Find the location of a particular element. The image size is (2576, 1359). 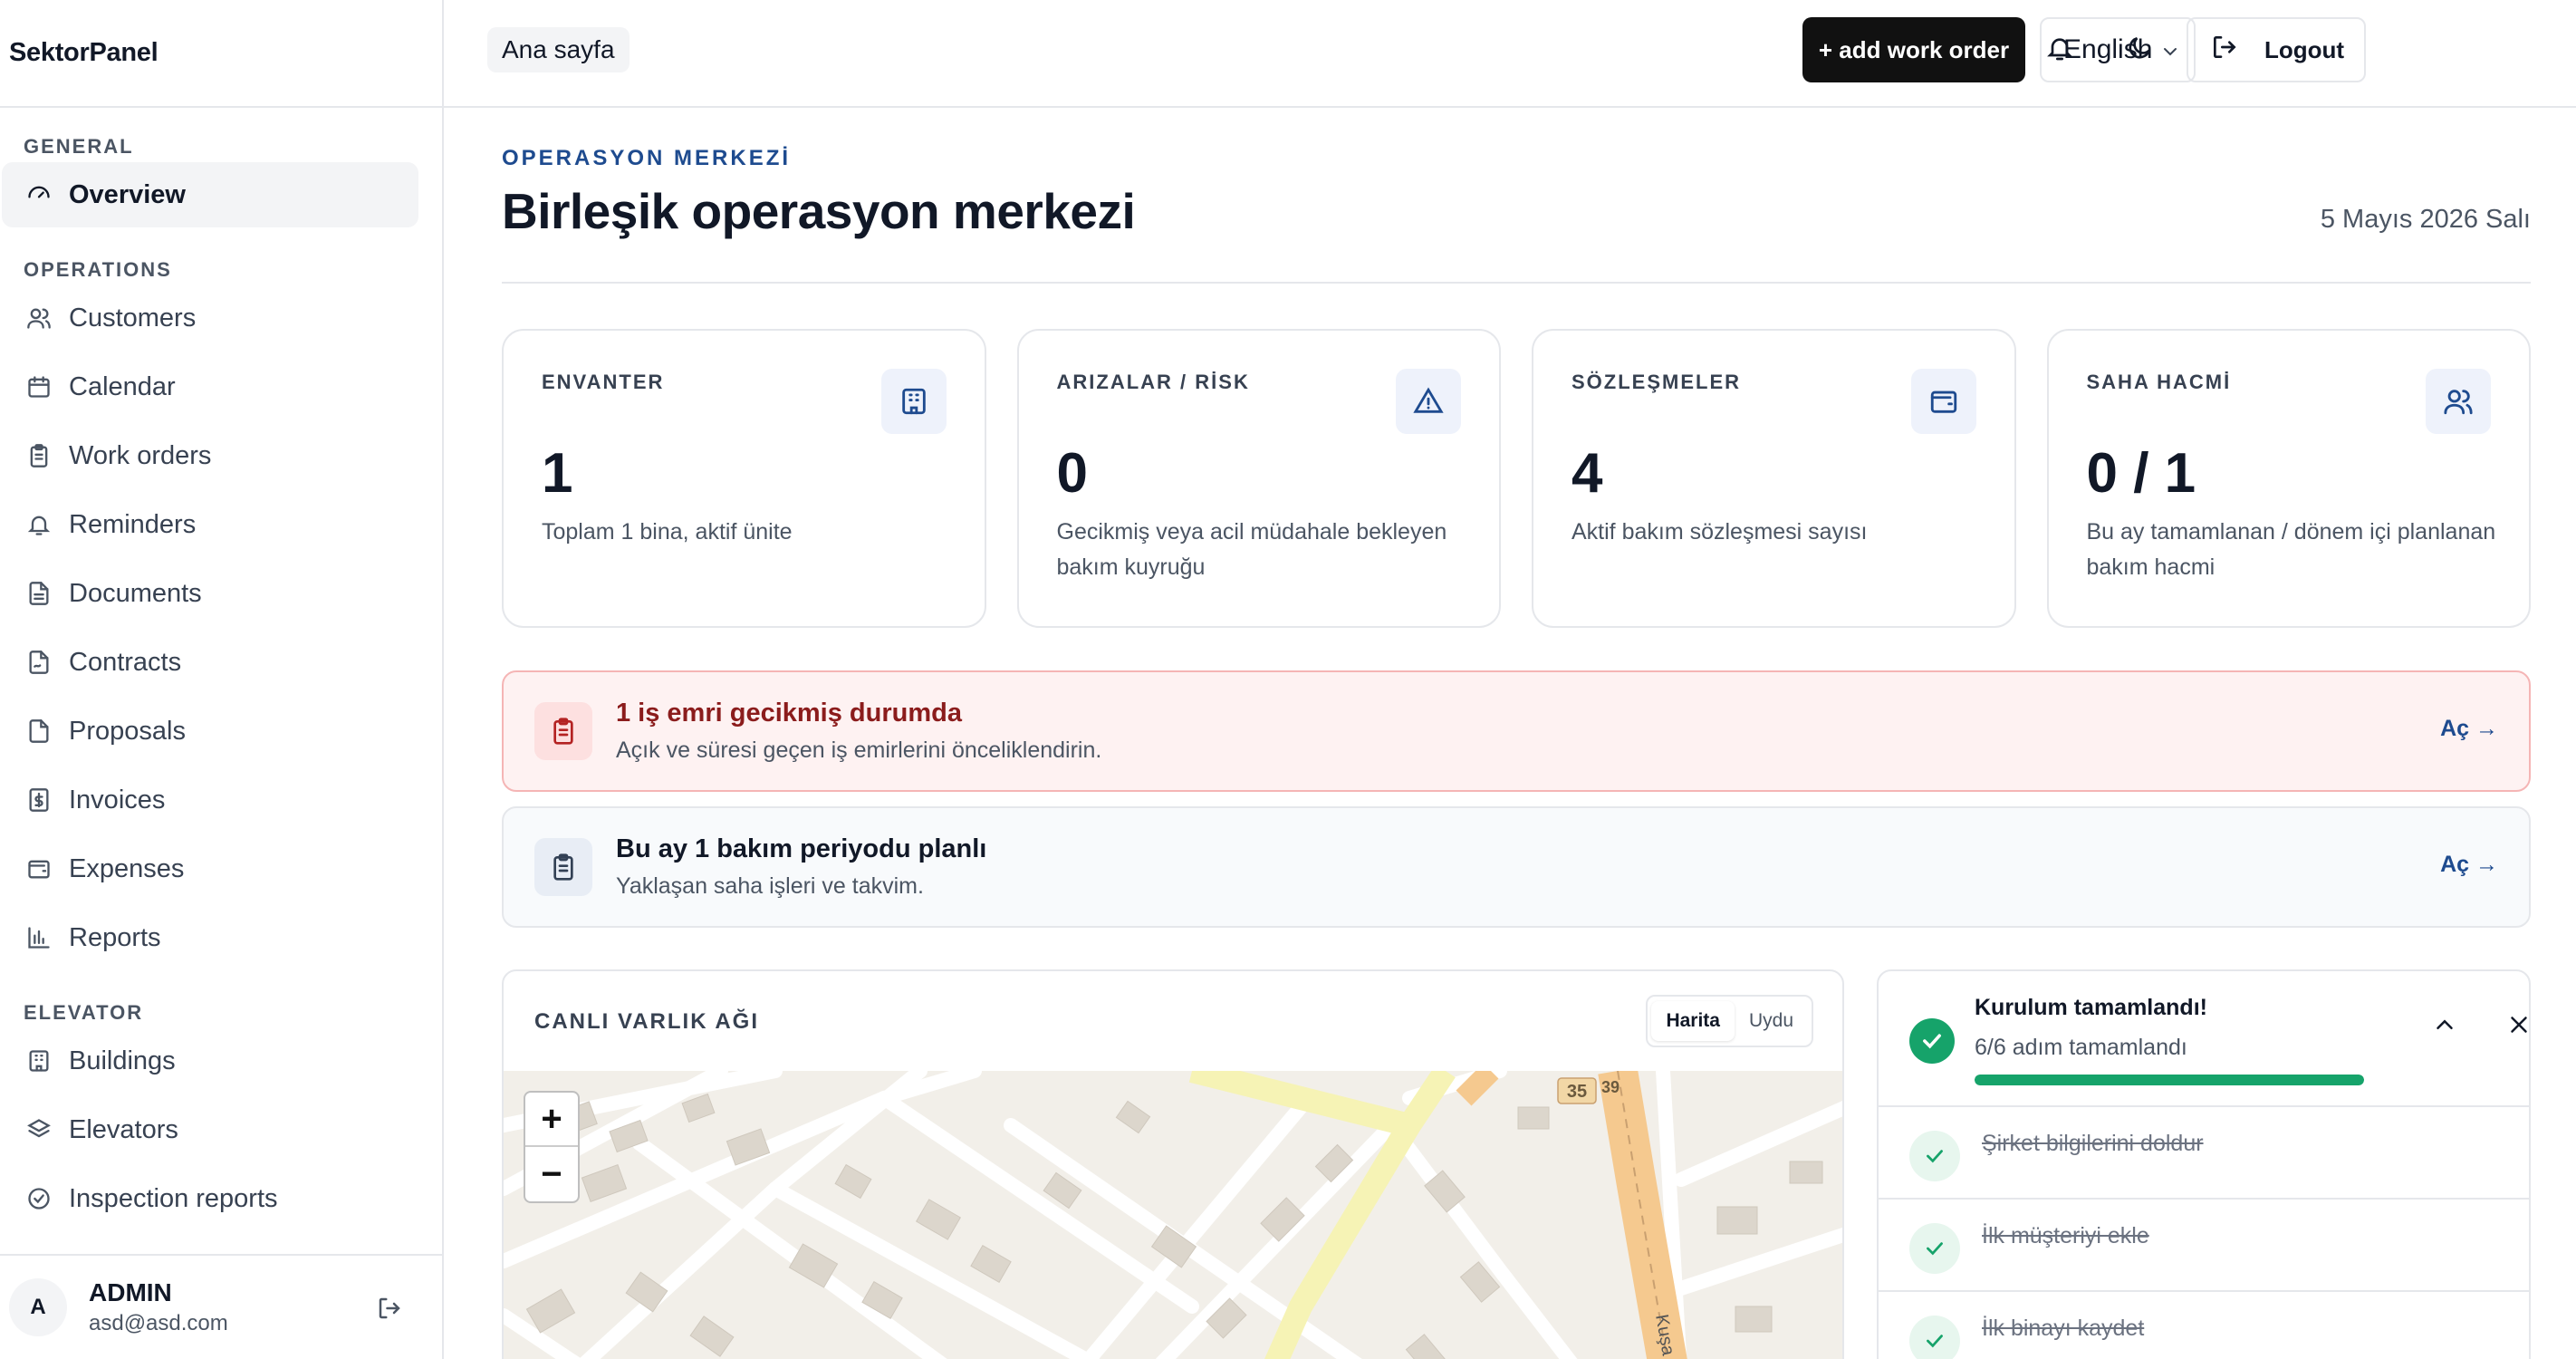

theme-toggle-button is located at coordinates (2139, 50).